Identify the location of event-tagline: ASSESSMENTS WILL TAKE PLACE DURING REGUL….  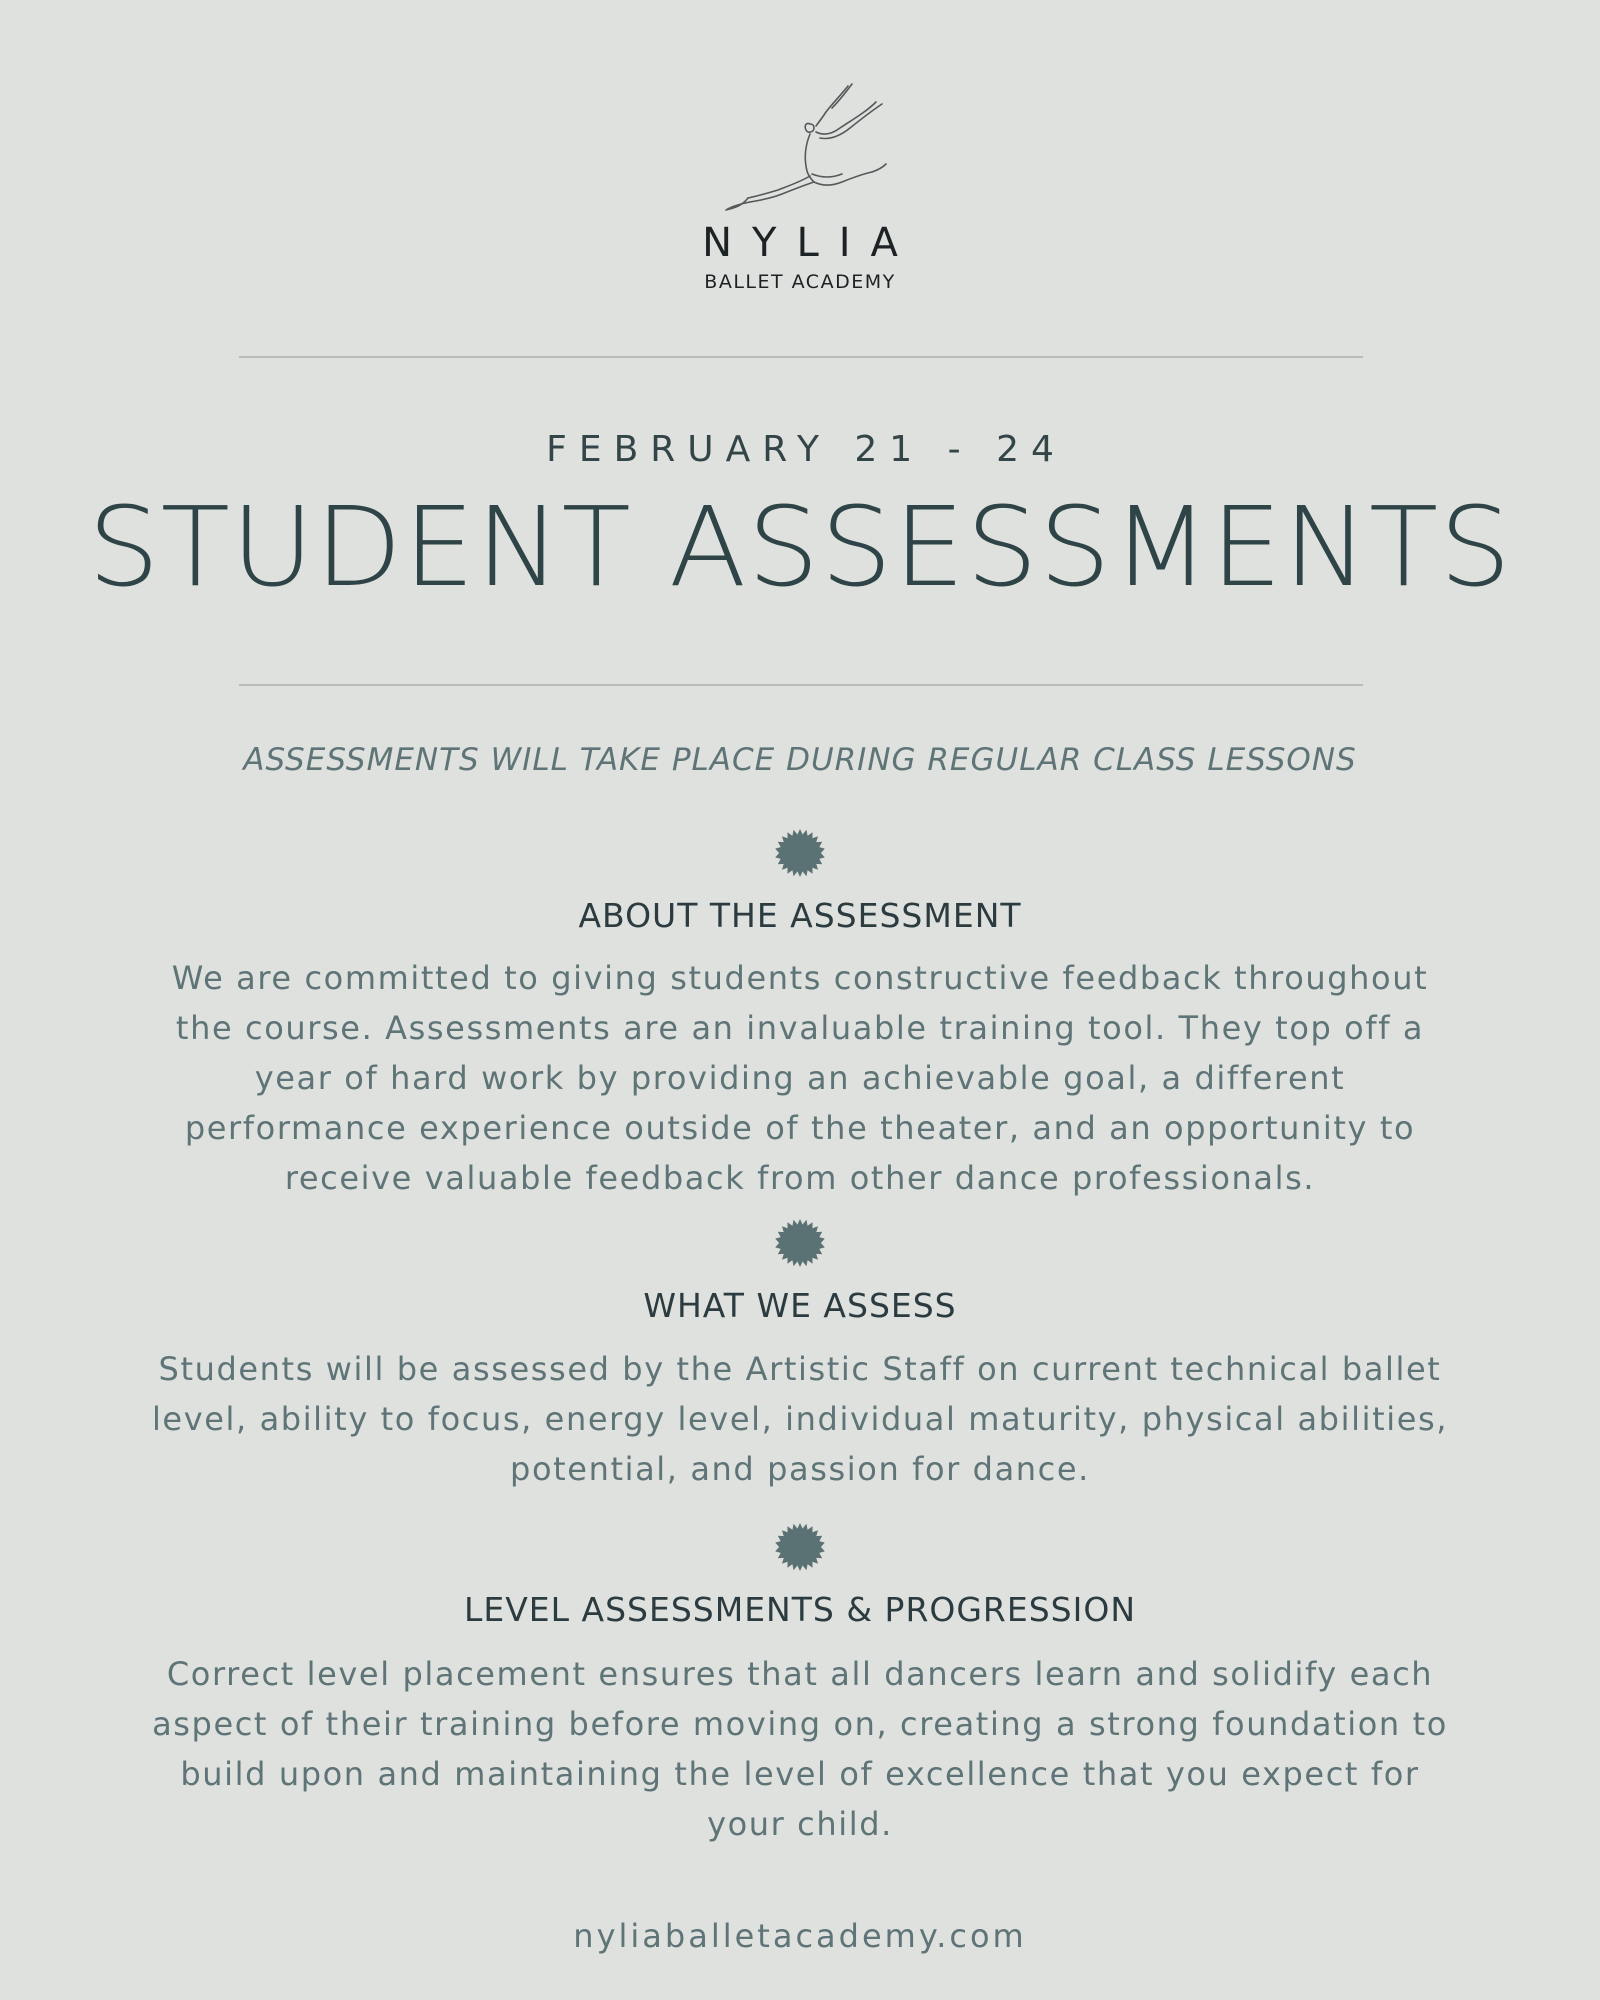
(800, 760).